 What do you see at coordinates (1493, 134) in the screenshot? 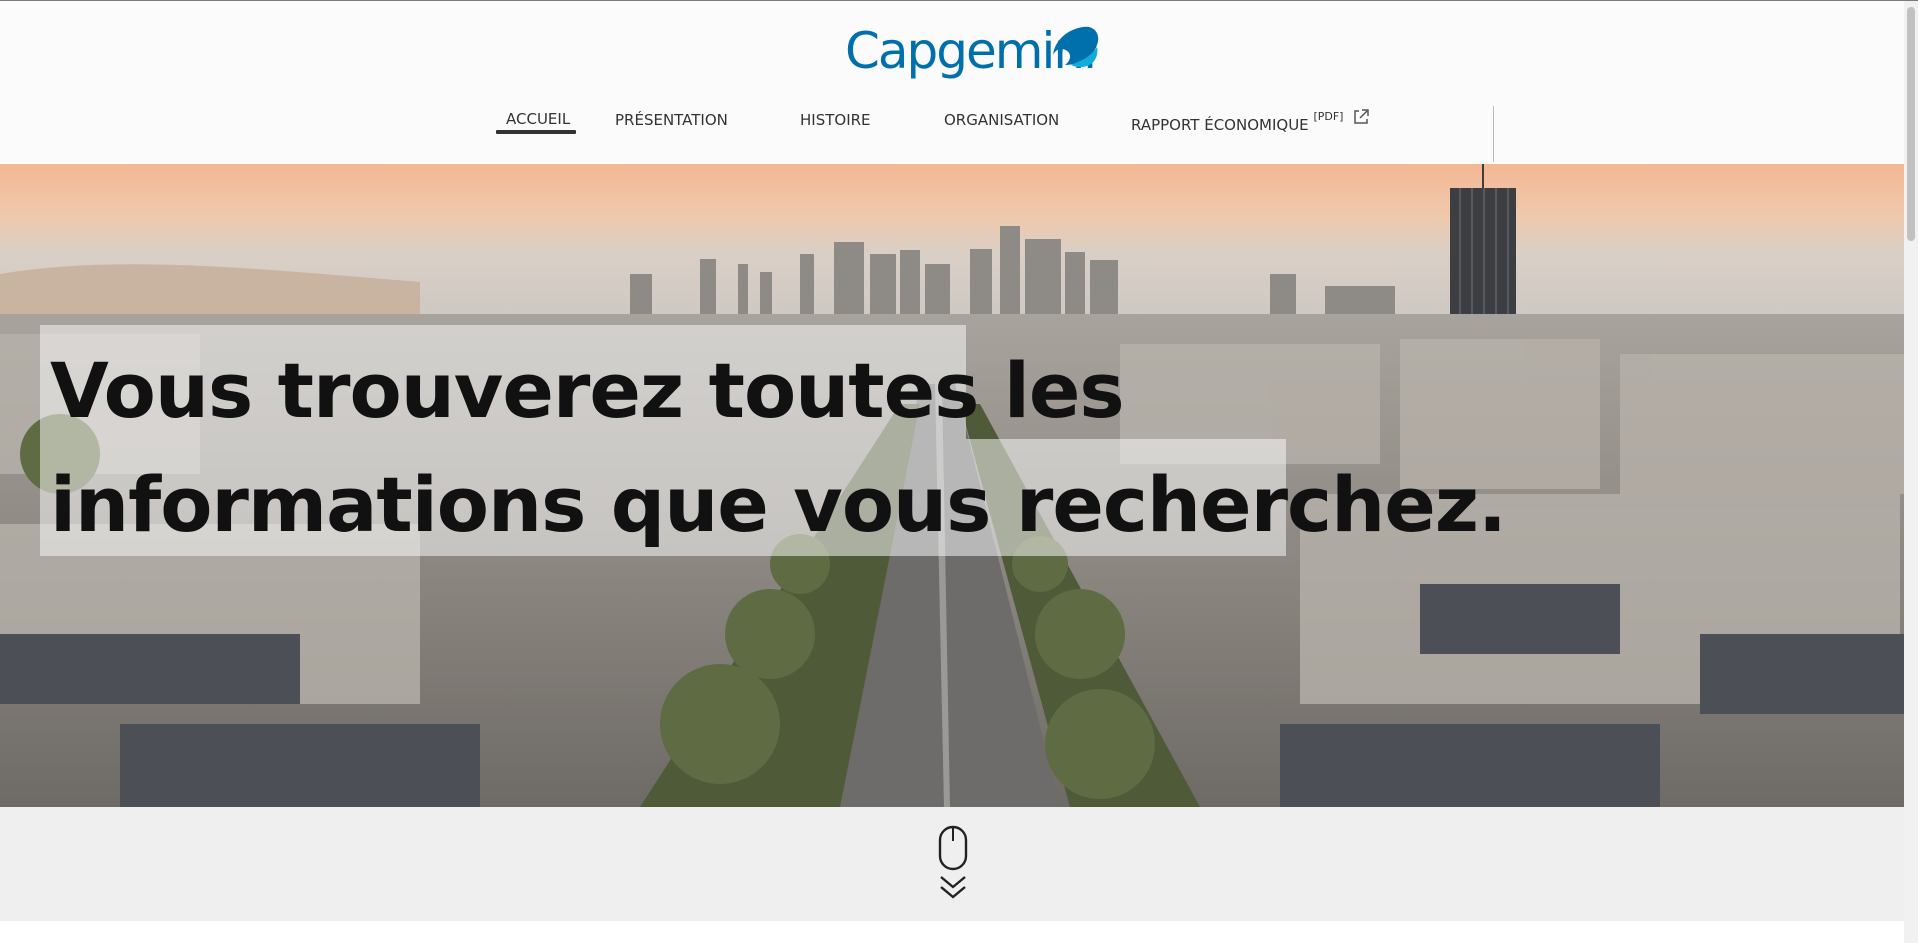
I see `antenna-line-decoration` at bounding box center [1493, 134].